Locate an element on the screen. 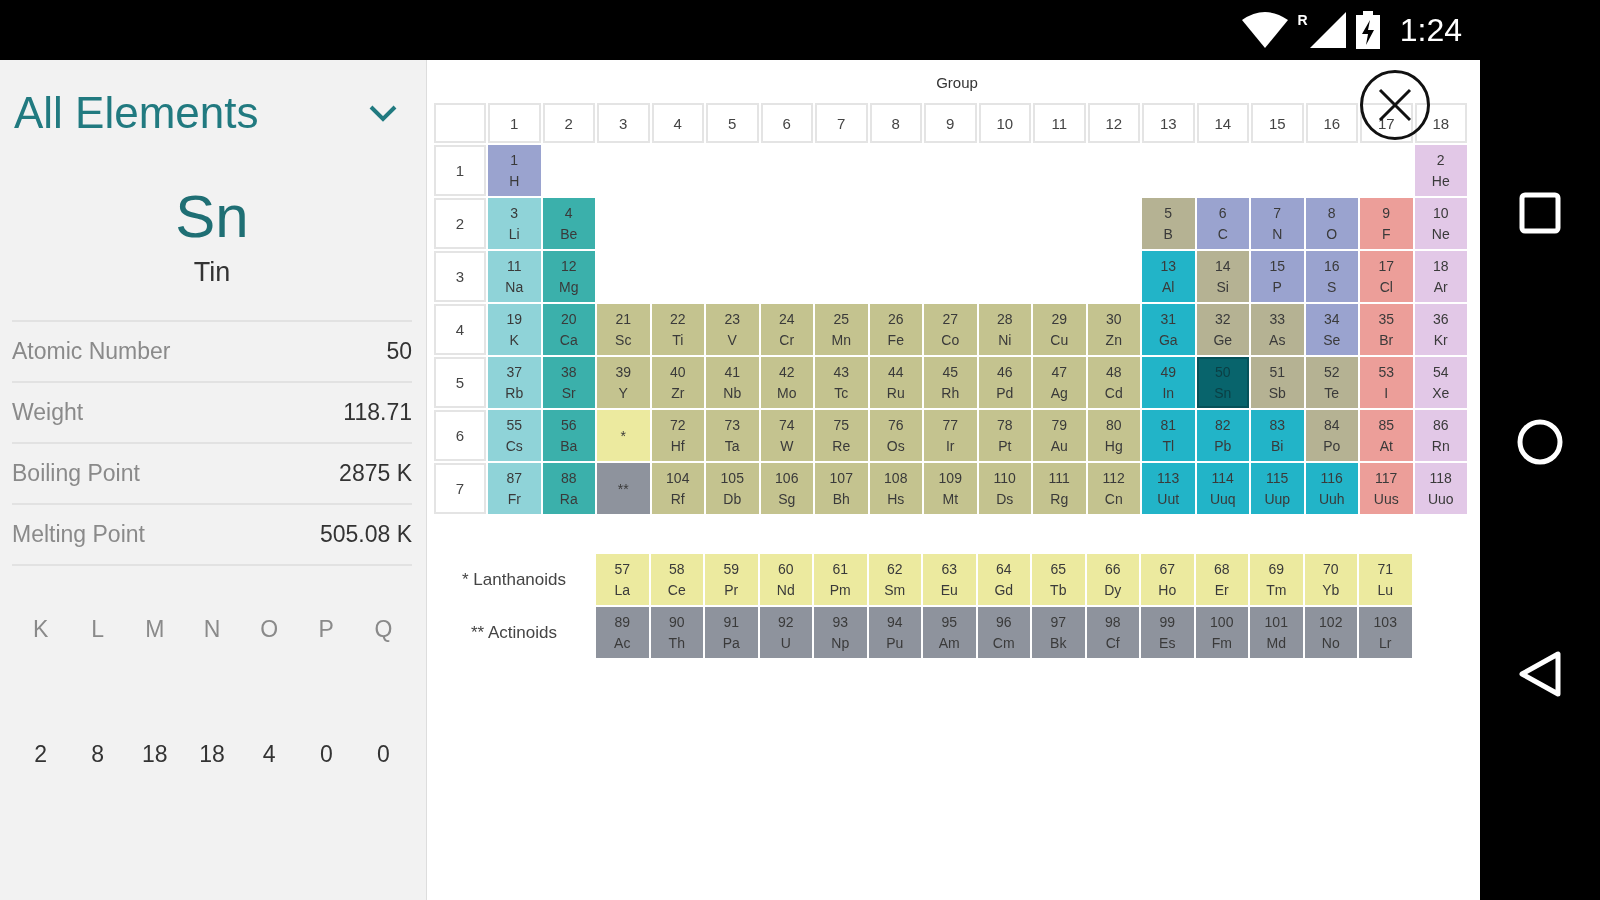 This screenshot has width=1600, height=900. element-tile: 75 Re is located at coordinates (841, 435).